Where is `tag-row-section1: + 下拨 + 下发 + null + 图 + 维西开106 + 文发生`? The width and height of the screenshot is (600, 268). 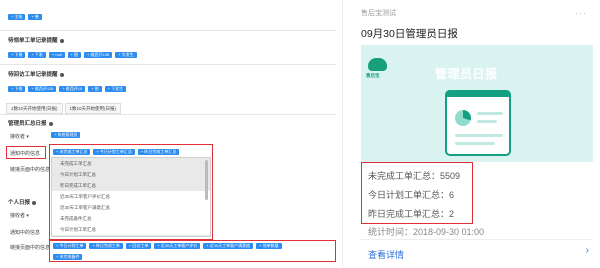 tag-row-section1: + 下拨 + 下发 + null + 图 + 维西开106 + 文发生 is located at coordinates (72, 55).